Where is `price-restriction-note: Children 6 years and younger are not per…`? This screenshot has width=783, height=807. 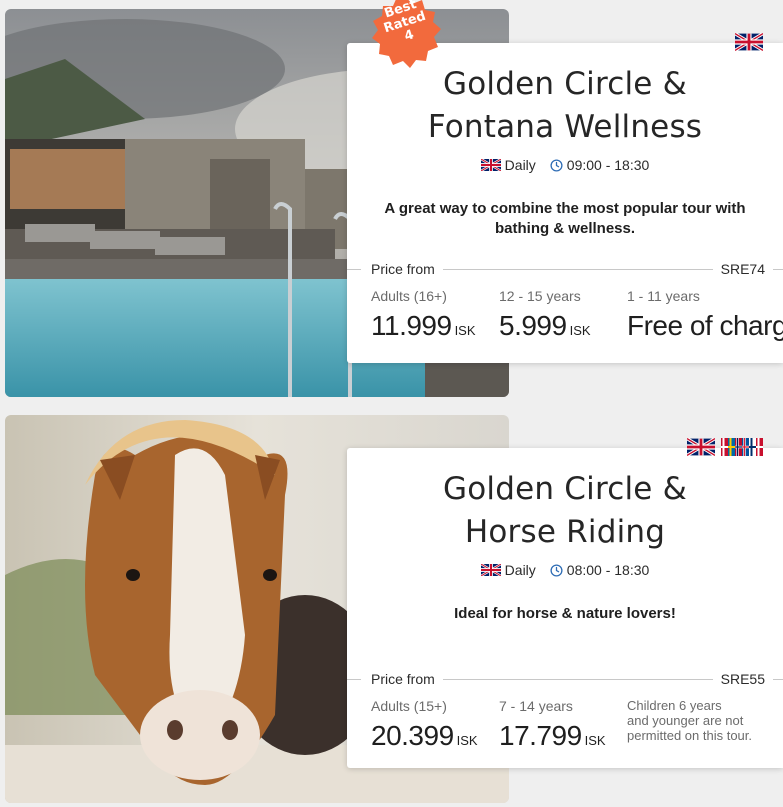 price-restriction-note: Children 6 years and younger are not per… is located at coordinates (689, 720).